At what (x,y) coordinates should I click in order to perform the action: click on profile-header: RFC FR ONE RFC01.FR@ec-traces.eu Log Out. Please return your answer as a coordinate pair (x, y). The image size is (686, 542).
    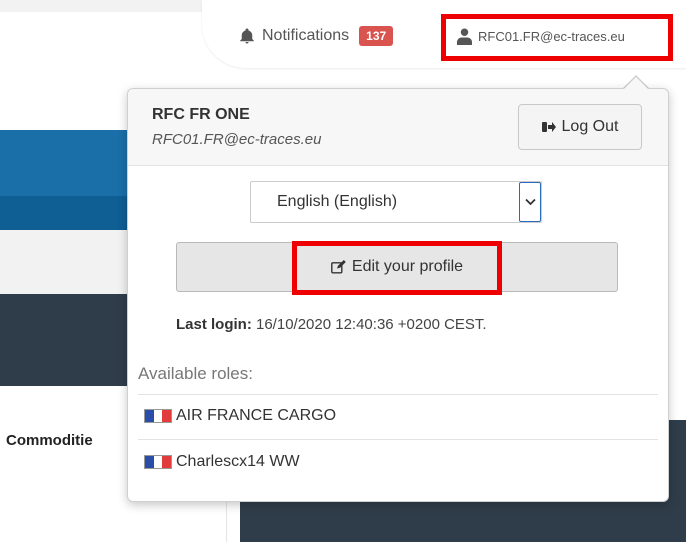
    Looking at the image, I should click on (398, 127).